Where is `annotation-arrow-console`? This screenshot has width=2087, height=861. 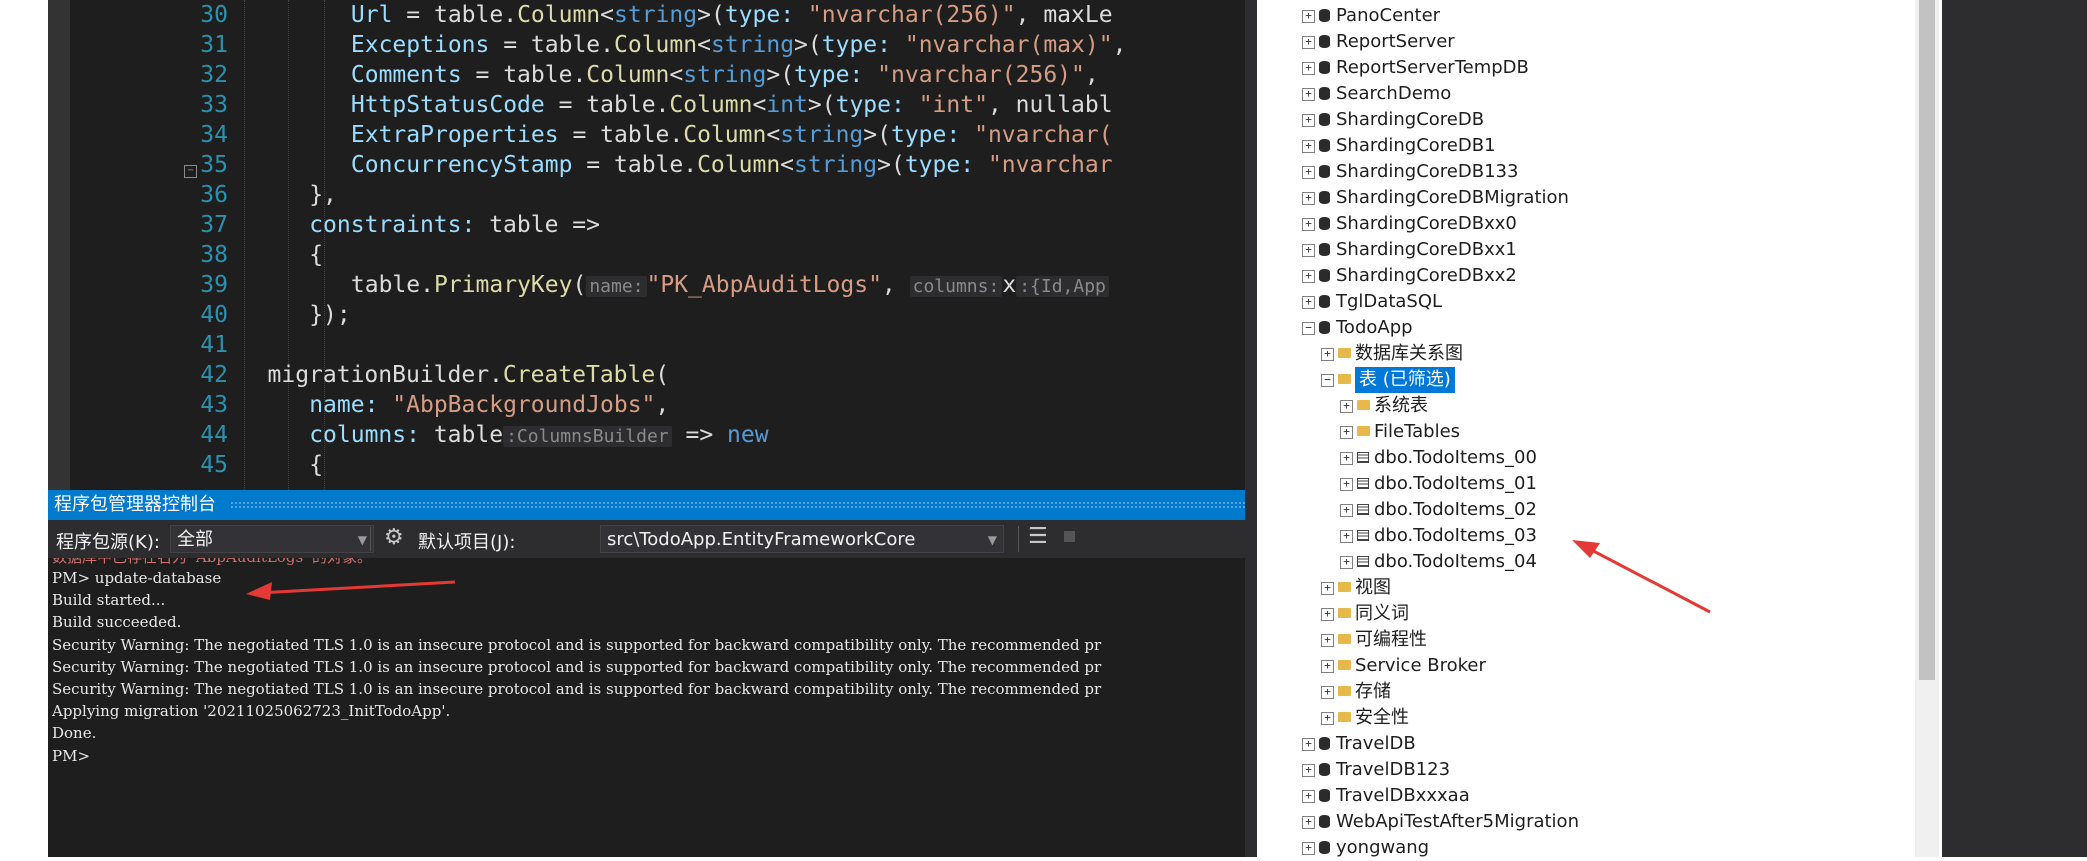 annotation-arrow-console is located at coordinates (351, 590).